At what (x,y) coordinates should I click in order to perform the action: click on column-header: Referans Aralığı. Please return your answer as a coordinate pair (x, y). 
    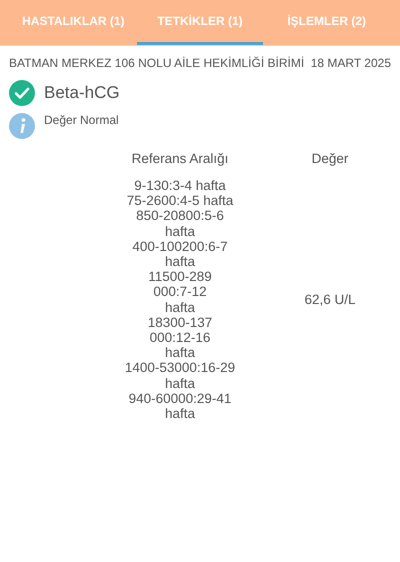
    Looking at the image, I should click on (180, 158).